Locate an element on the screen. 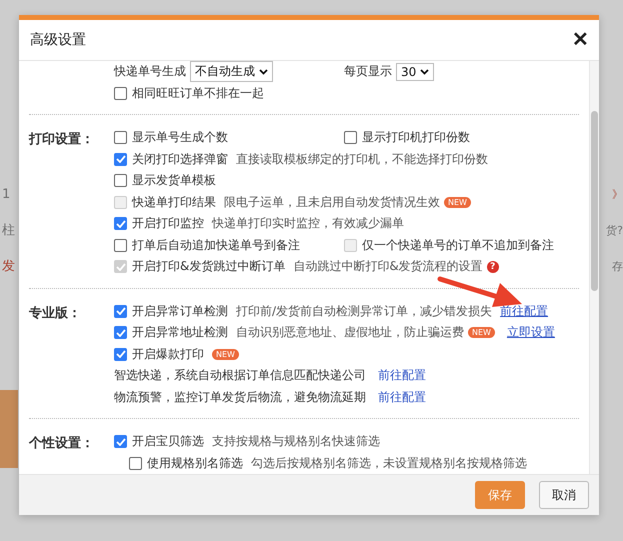  section-label: 打印设置： is located at coordinates (61, 139).